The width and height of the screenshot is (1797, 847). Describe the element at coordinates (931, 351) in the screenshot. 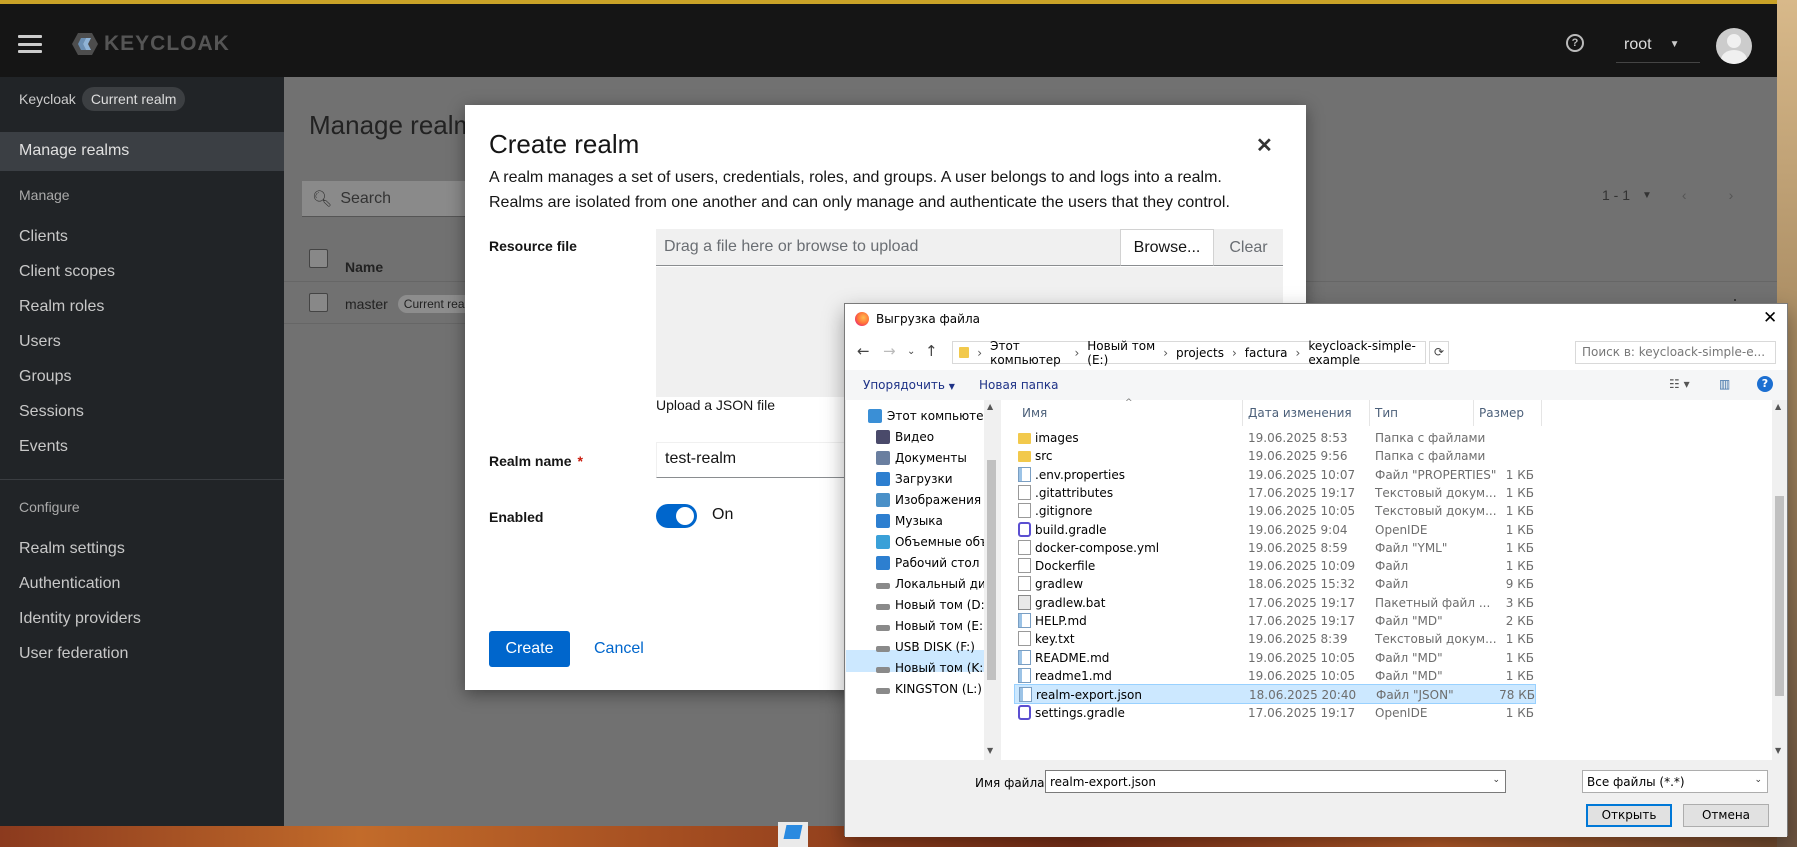

I see `up-arrow-icon: ↑` at that location.